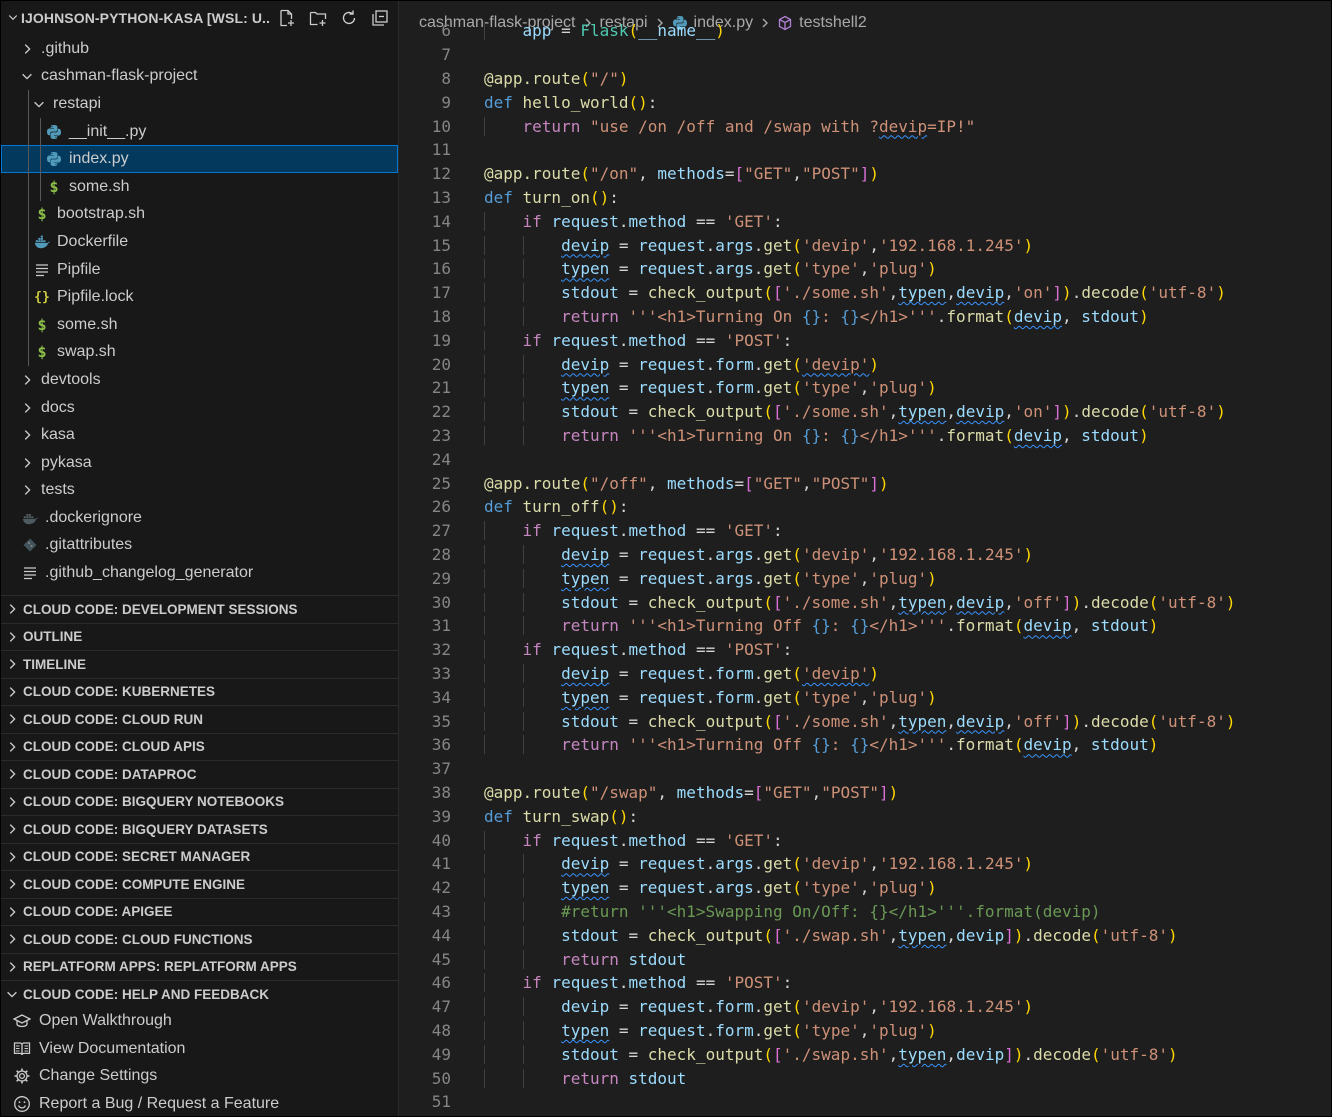  I want to click on tree-file: $ some.sh, so click(199, 186).